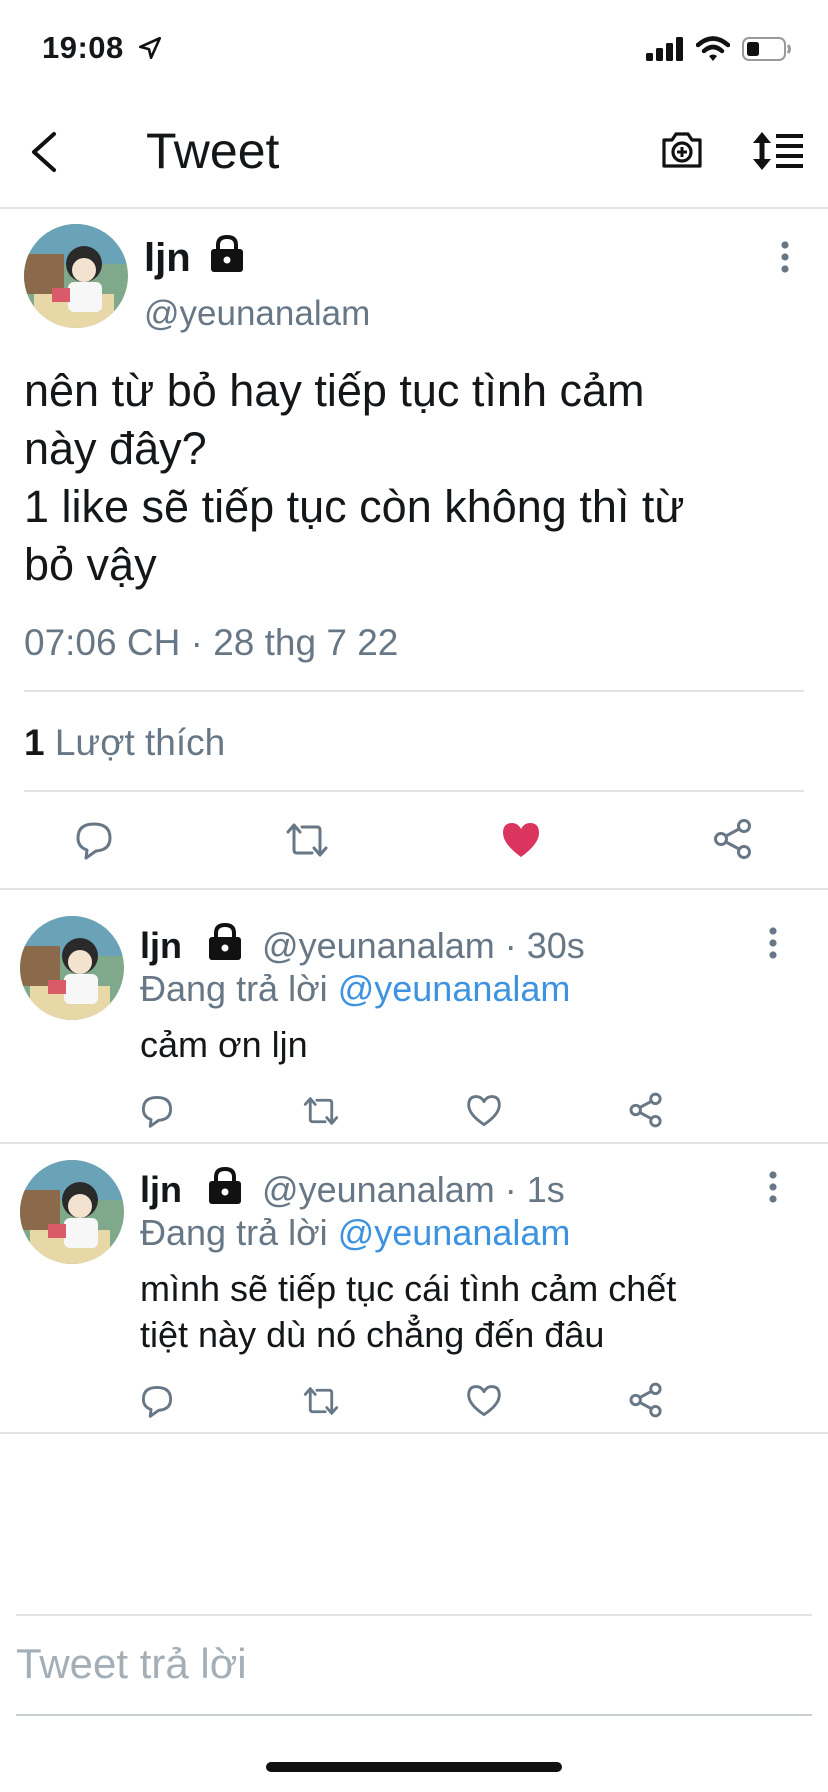 This screenshot has width=828, height=1792. I want to click on reply-meta: @yeunanalam · 30s, so click(423, 945).